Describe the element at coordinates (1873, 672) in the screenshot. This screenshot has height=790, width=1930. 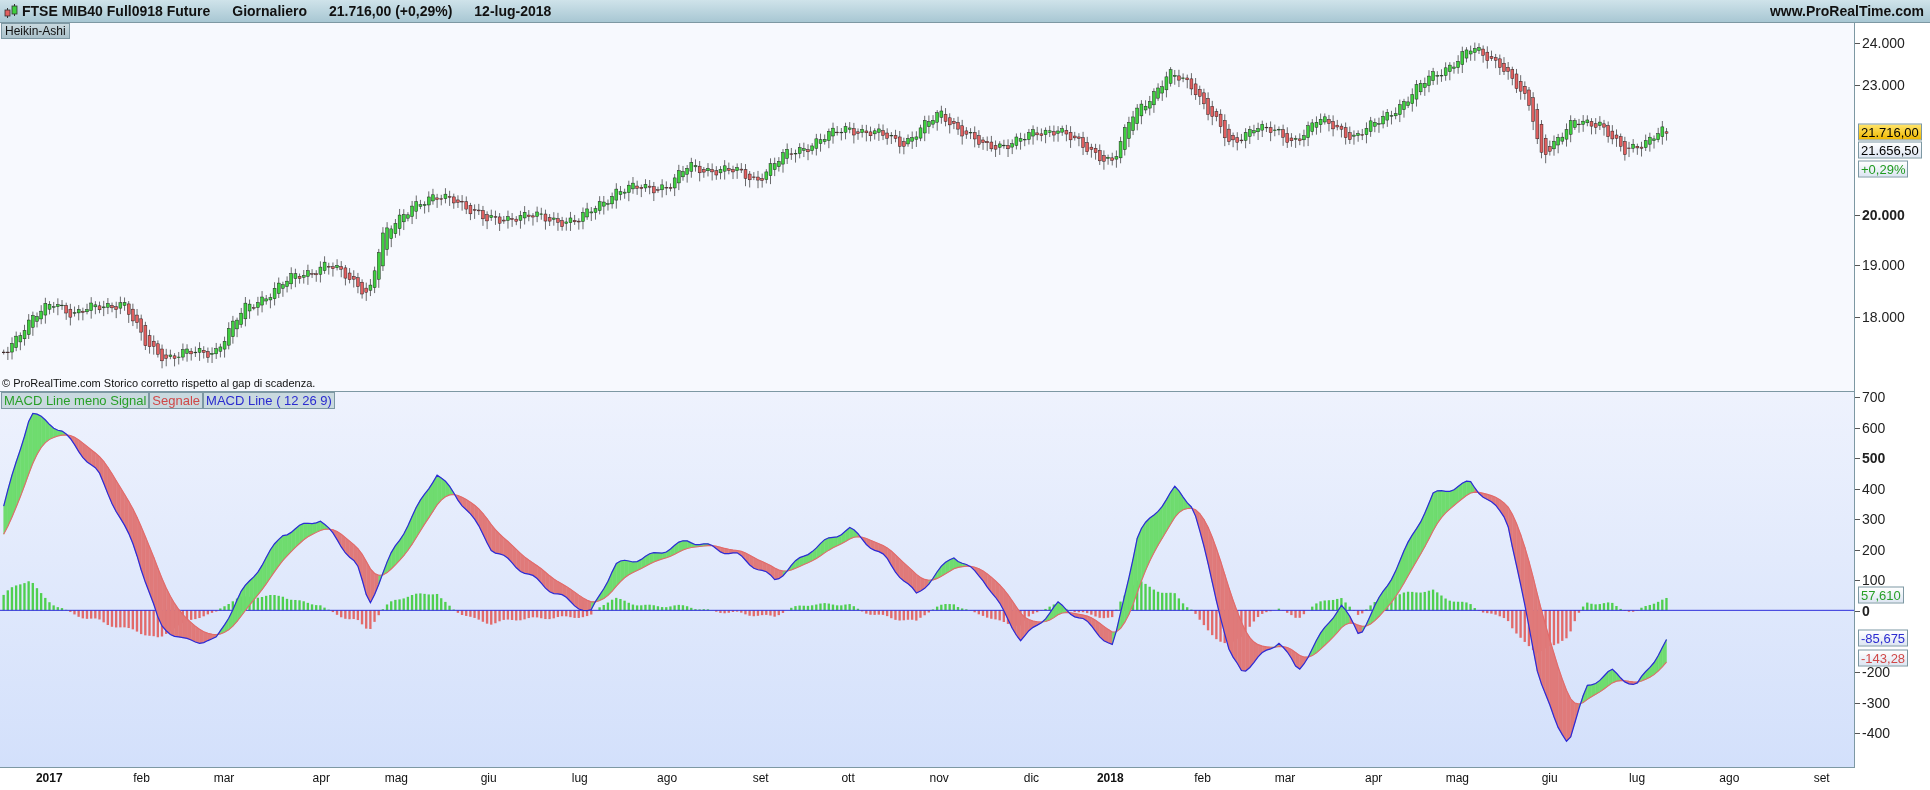
I see `axis-tick-label: -200` at that location.